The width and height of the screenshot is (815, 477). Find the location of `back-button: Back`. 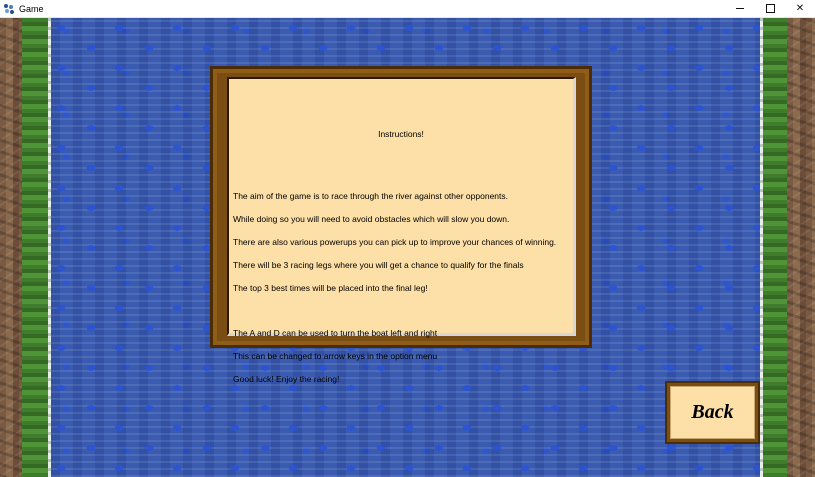

back-button: Back is located at coordinates (712, 412).